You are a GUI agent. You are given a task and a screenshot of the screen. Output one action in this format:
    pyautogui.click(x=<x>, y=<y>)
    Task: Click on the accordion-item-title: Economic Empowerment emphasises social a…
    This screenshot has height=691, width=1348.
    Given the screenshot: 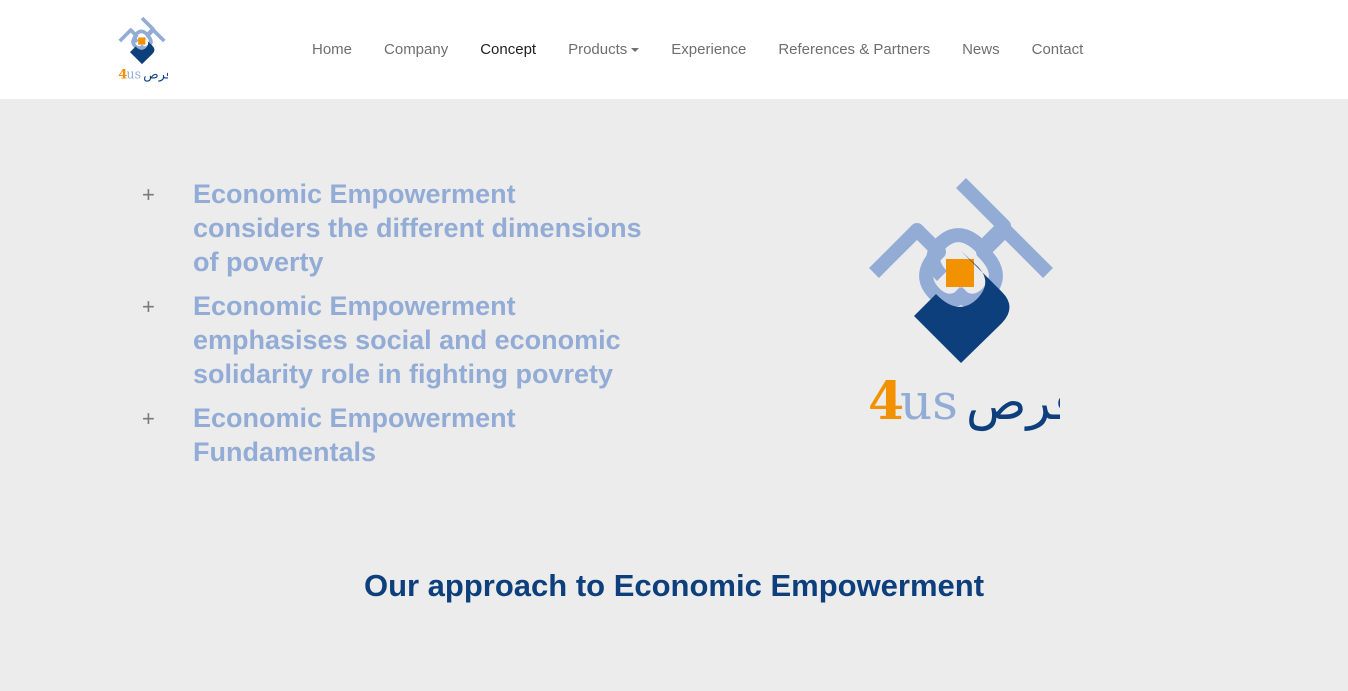 What is the action you would take?
    pyautogui.click(x=418, y=338)
    